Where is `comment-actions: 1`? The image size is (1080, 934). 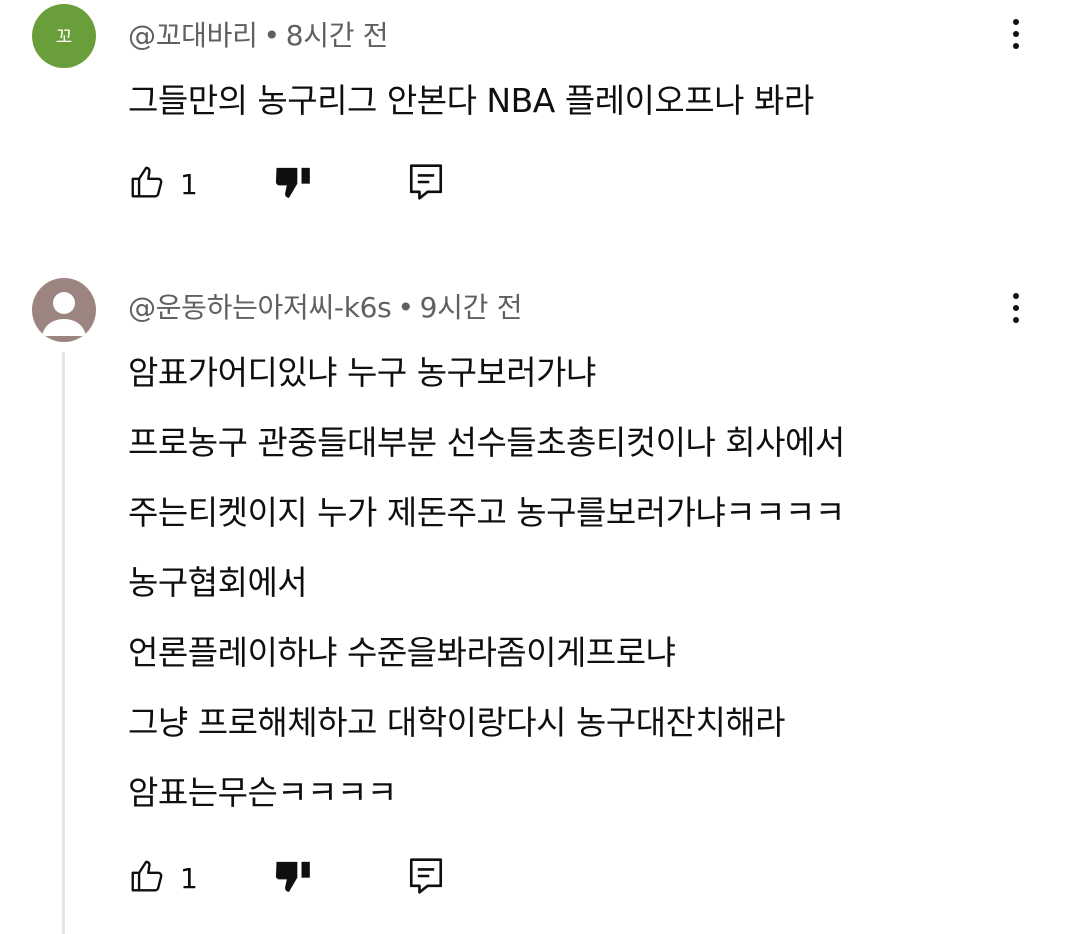
comment-actions: 1 is located at coordinates (298, 878).